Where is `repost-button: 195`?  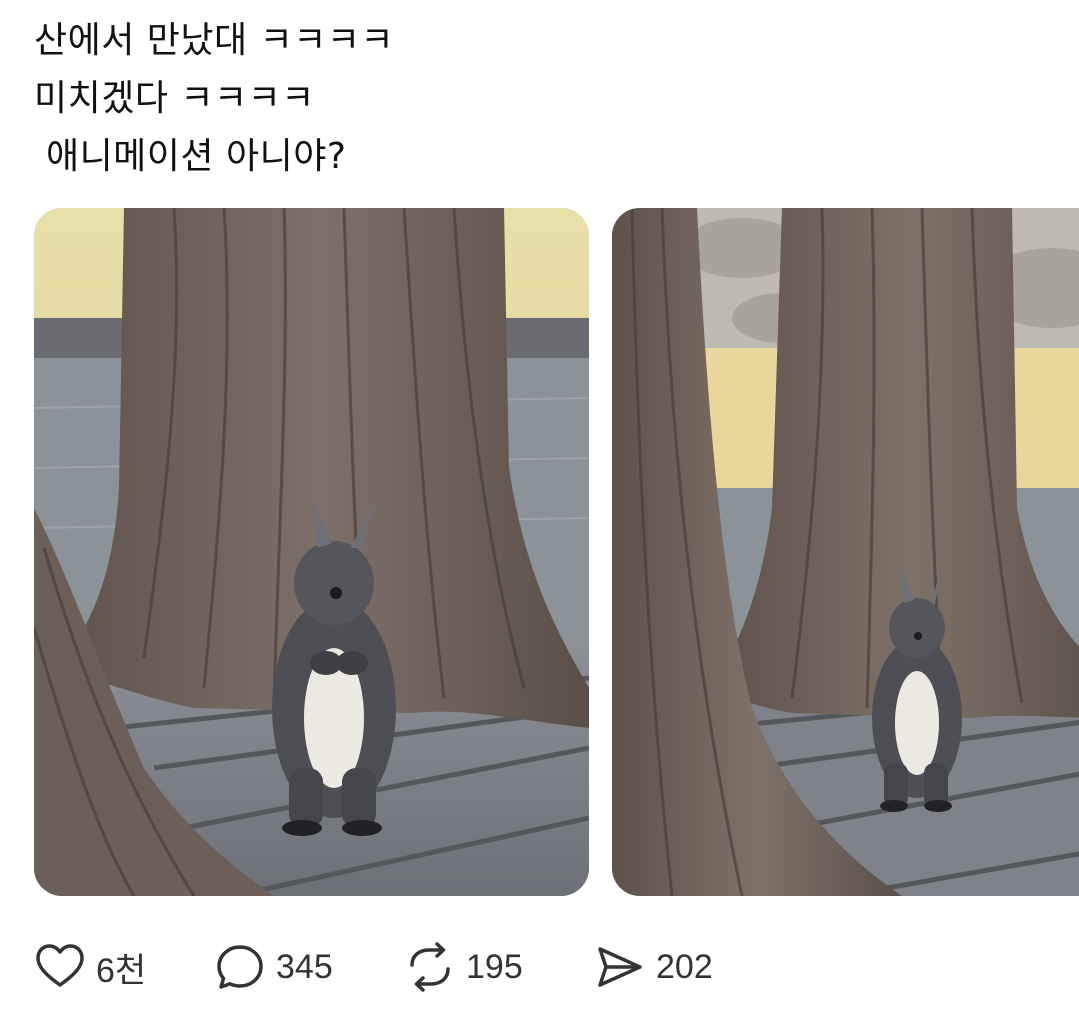
repost-button: 195 is located at coordinates (463, 967).